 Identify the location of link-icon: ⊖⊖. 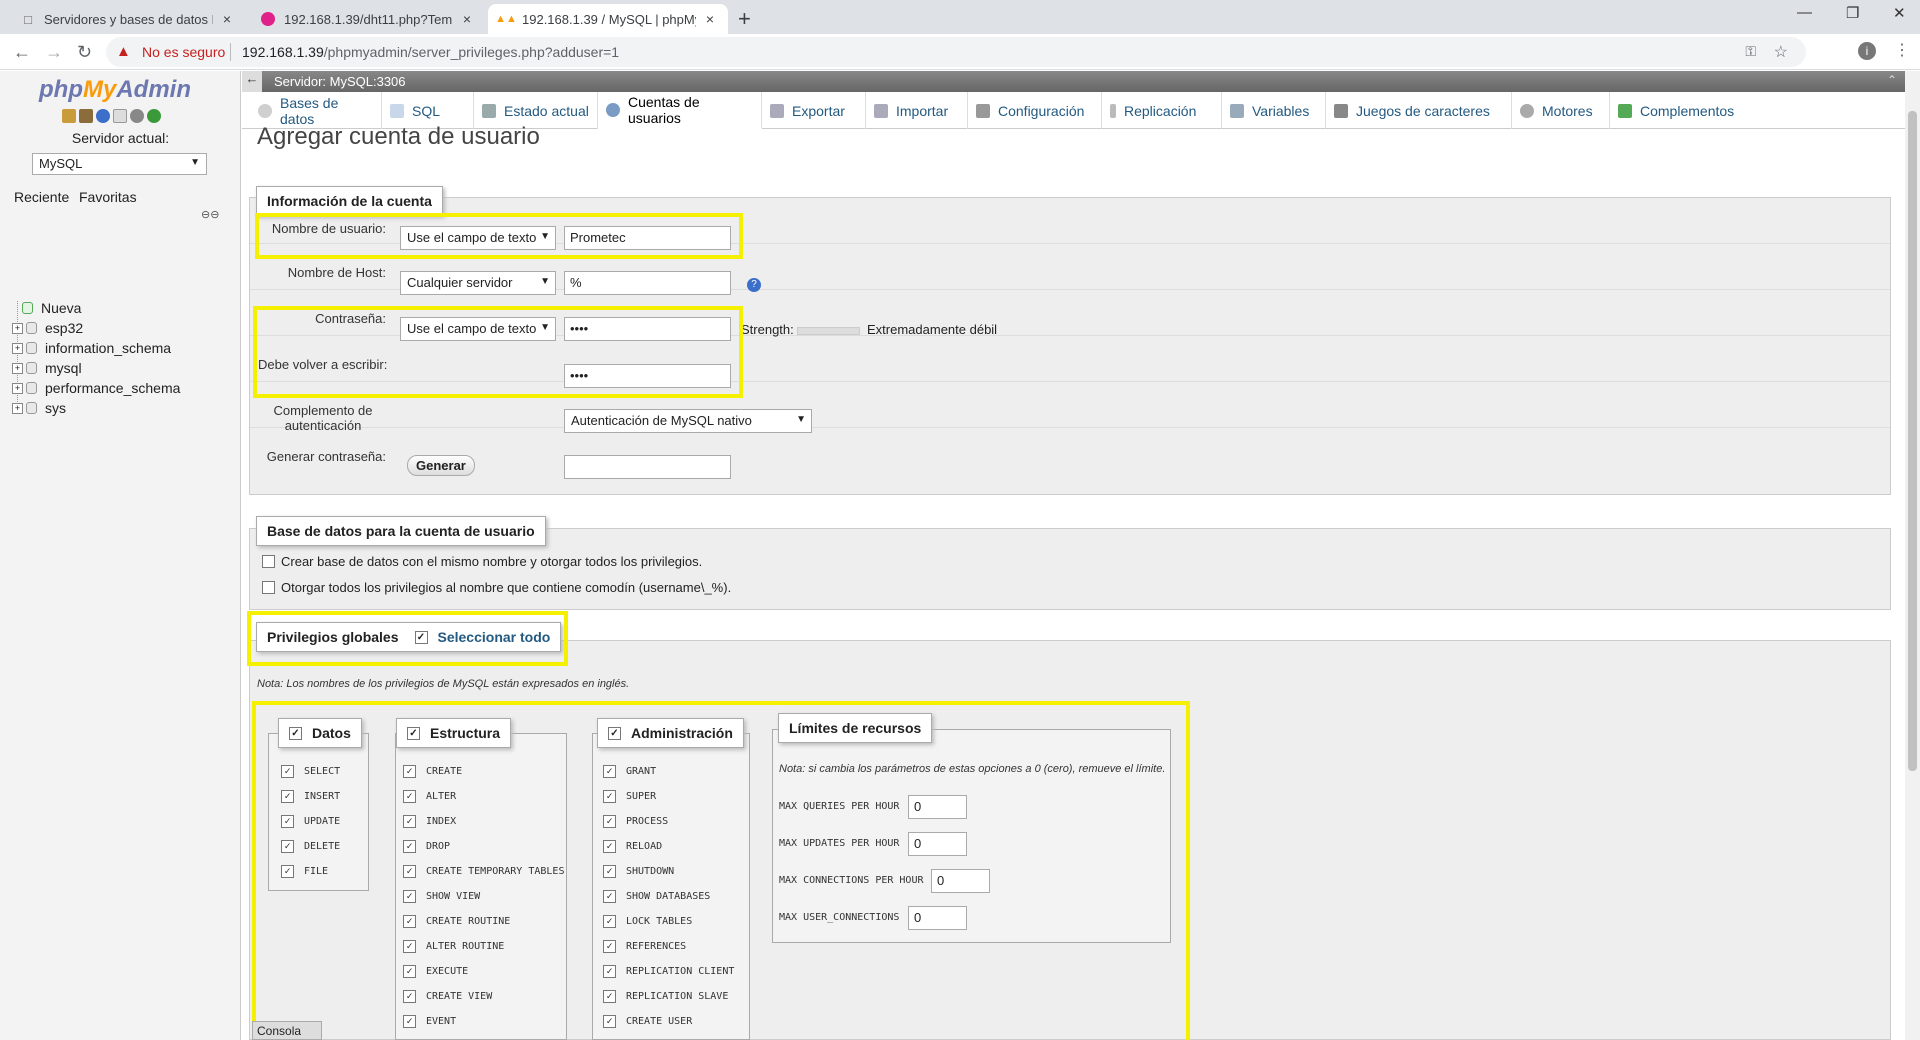
(210, 214).